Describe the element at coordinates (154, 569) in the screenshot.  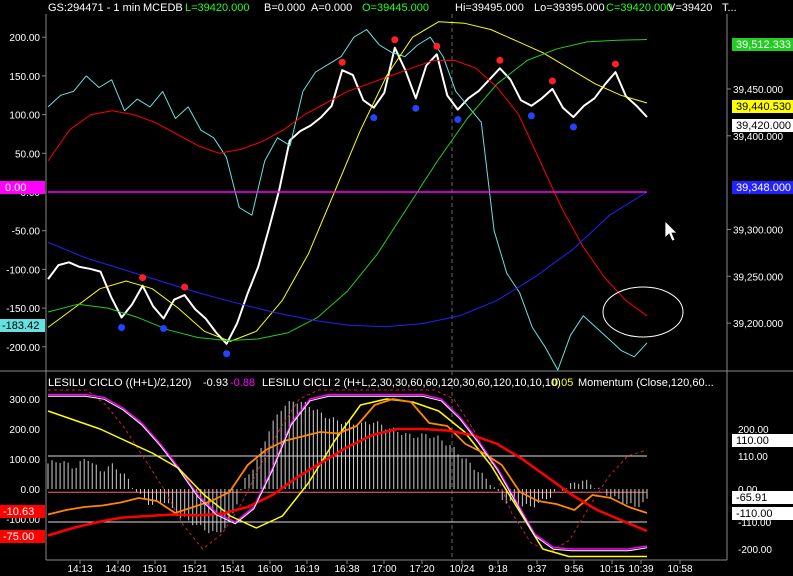
I see `time-tick-label: 15:01` at that location.